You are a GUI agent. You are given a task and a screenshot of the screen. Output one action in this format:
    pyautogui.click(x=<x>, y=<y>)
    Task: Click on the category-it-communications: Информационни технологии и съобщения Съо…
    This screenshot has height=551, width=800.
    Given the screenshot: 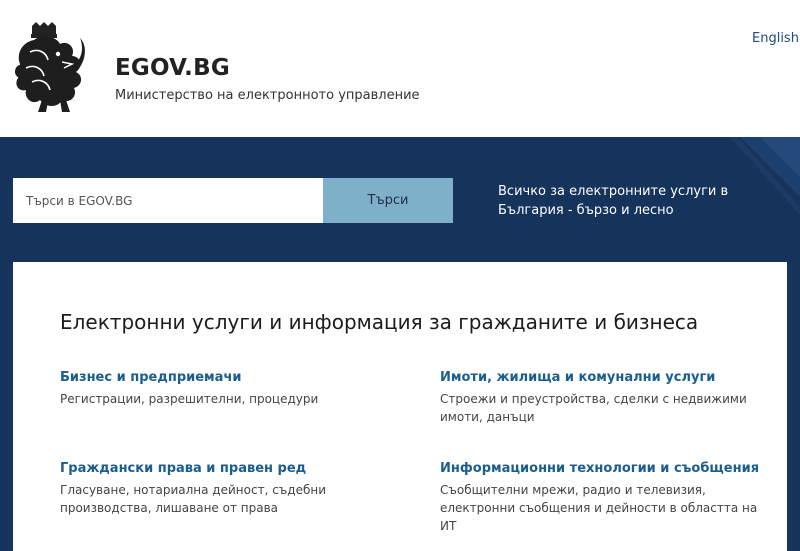 What is the action you would take?
    pyautogui.click(x=605, y=498)
    